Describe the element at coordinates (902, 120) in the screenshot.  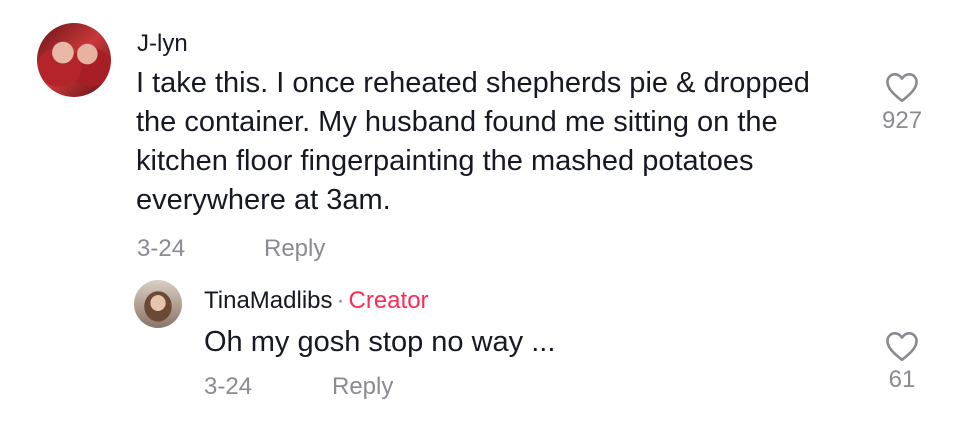
I see `like-count: 927` at that location.